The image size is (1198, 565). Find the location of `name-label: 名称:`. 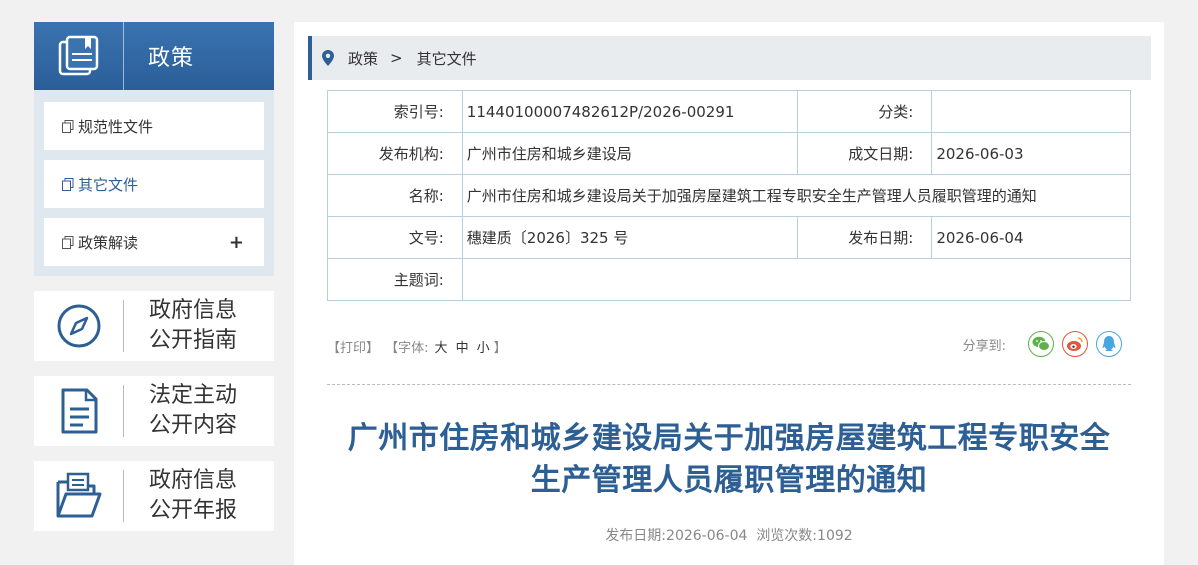

name-label: 名称: is located at coordinates (395, 195).